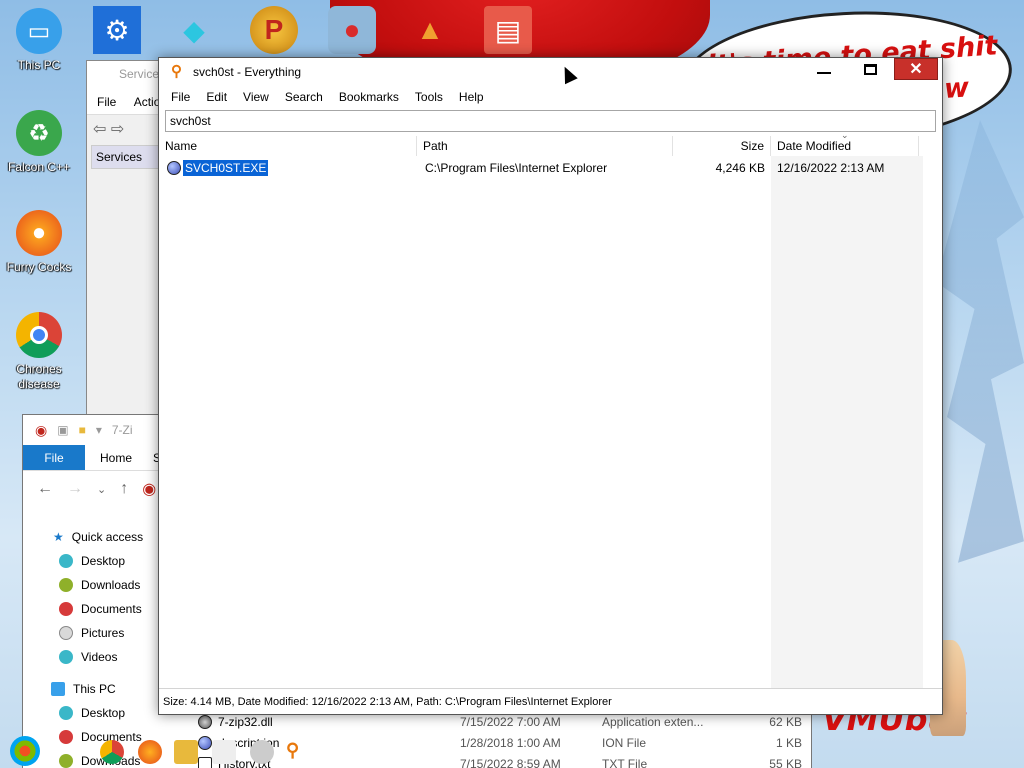 The height and width of the screenshot is (768, 1024). What do you see at coordinates (845, 143) in the screenshot?
I see `column-header-date-modified: Date Modified ⌄` at bounding box center [845, 143].